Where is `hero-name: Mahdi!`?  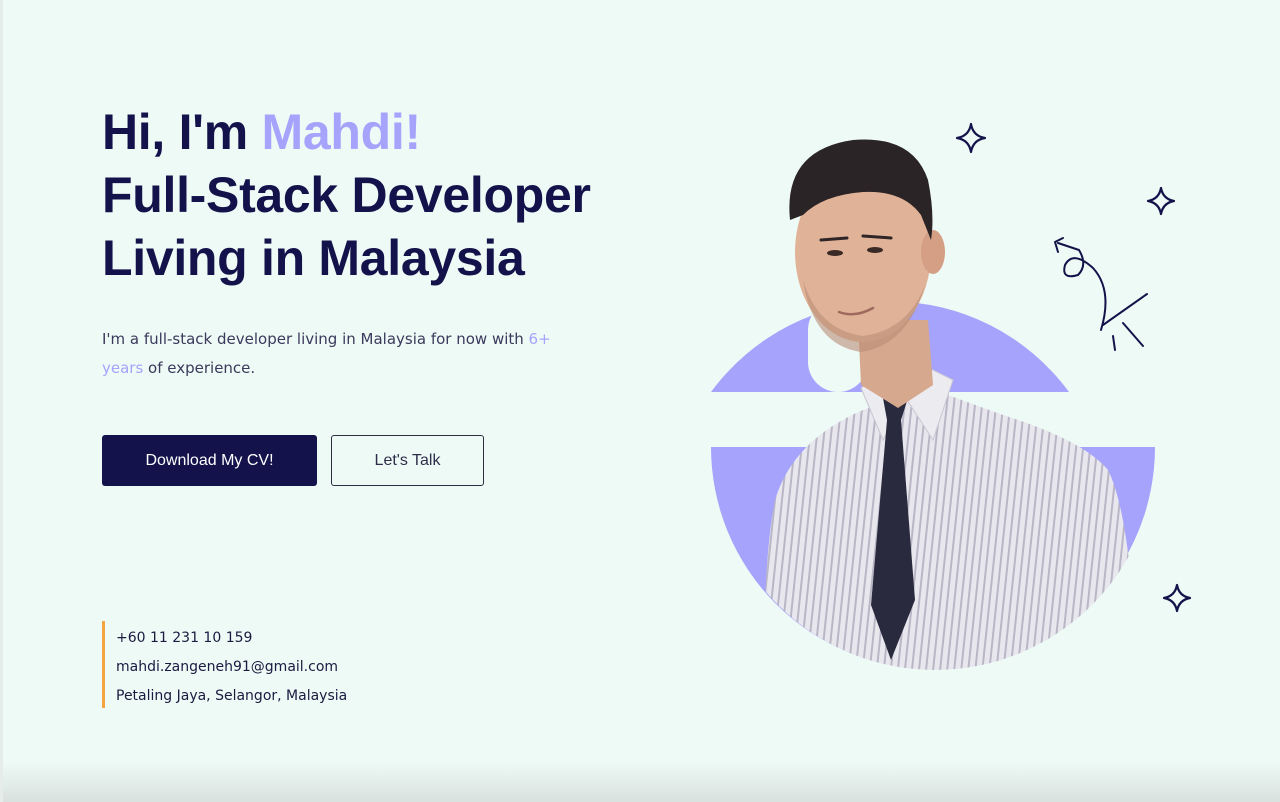
hero-name: Mahdi! is located at coordinates (341, 132).